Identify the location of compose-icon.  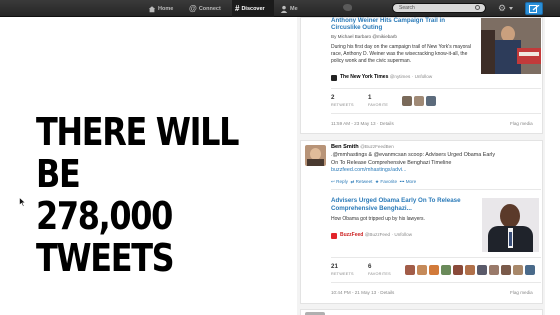
(534, 9).